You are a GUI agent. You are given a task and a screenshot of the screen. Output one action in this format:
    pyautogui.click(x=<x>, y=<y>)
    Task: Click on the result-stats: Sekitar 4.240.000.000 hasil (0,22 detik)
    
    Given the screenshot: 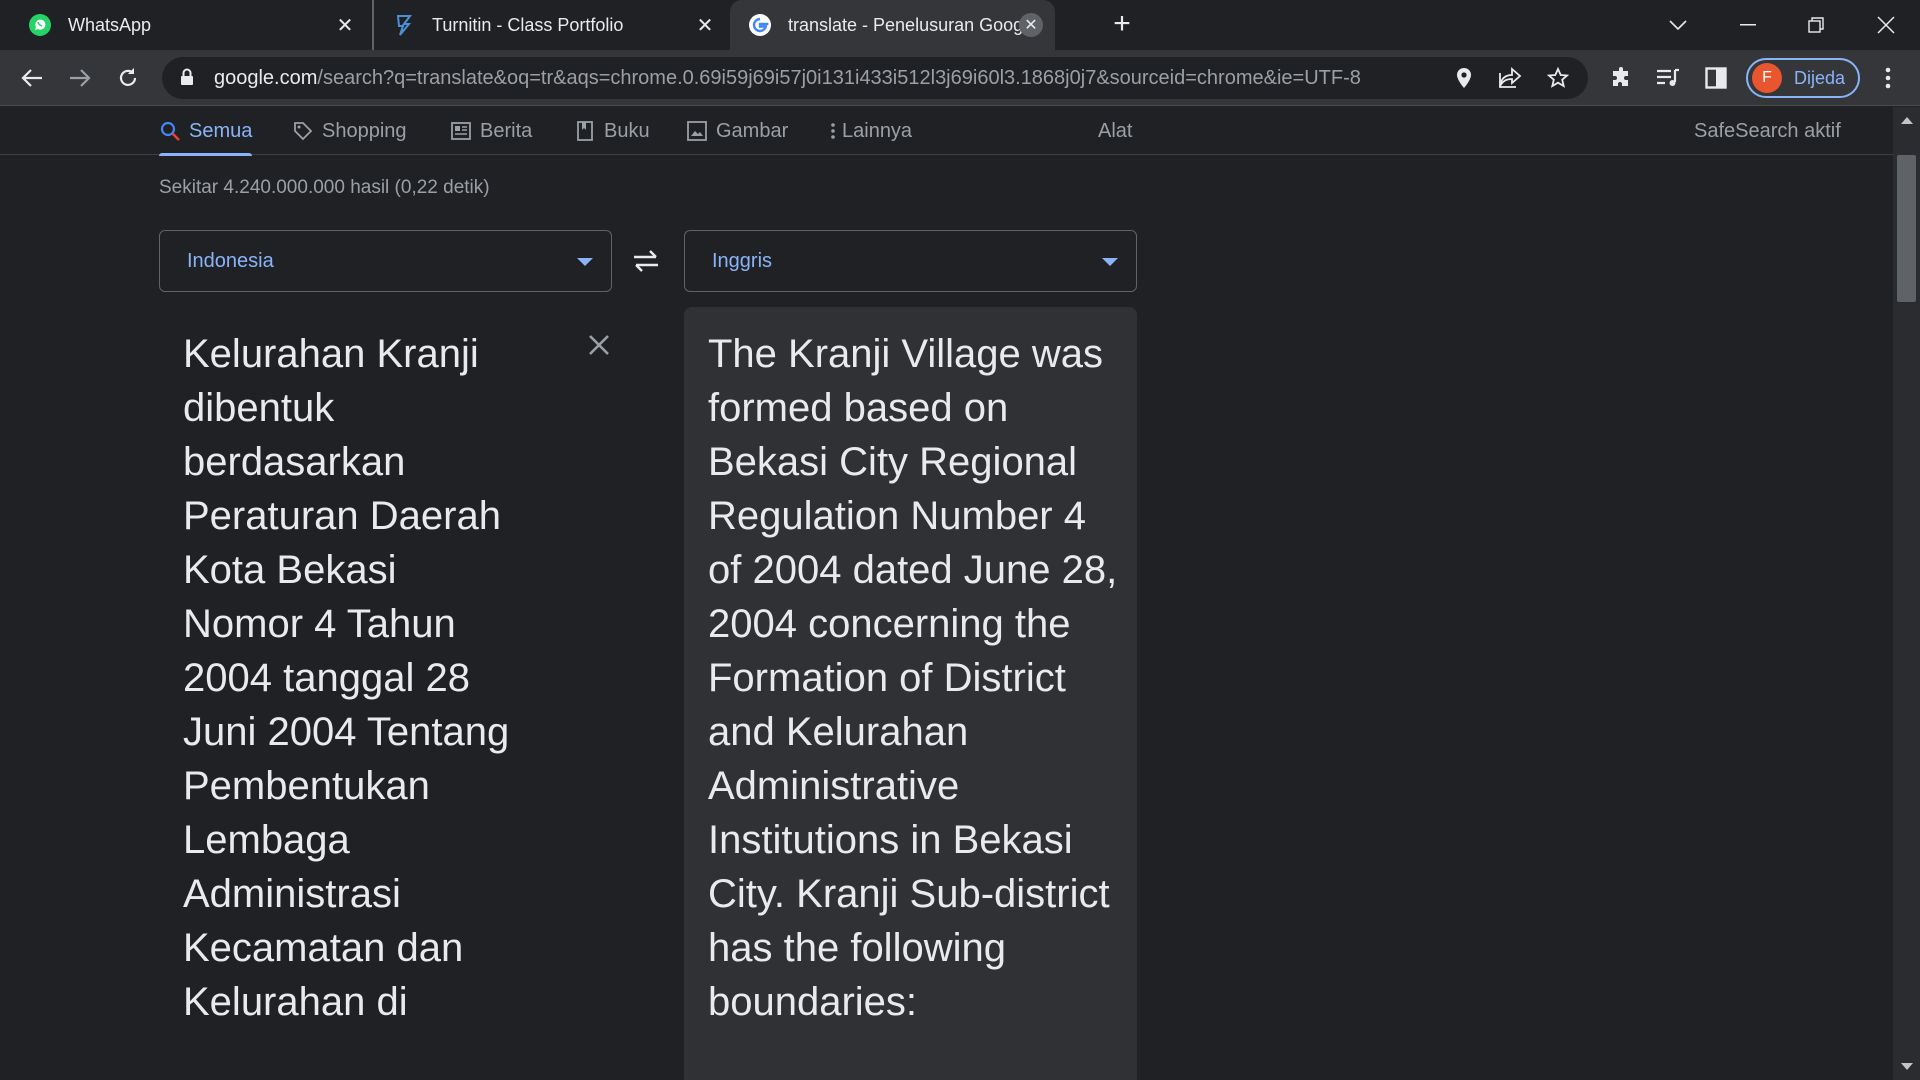 What is the action you would take?
    pyautogui.click(x=324, y=187)
    